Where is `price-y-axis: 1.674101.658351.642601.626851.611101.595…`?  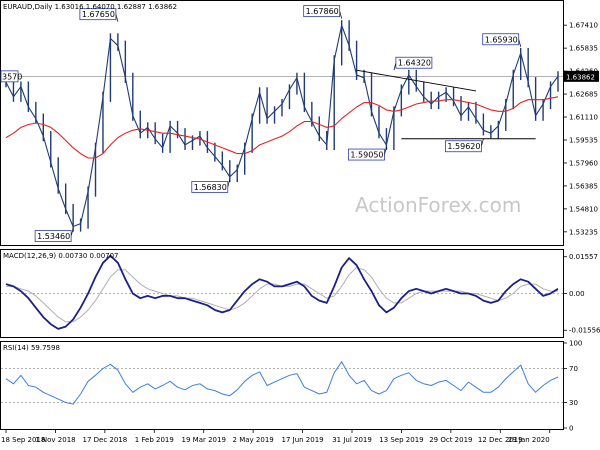
price-y-axis: 1.674101.658351.642601.626851.611101.595… is located at coordinates (581, 129).